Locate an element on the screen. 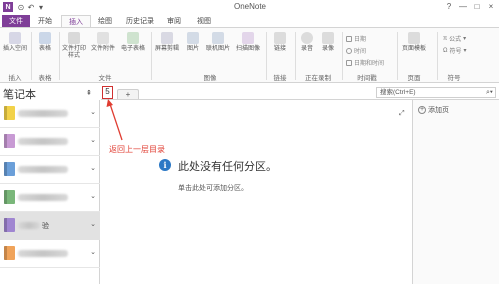 The width and height of the screenshot is (499, 284). minimize-button: — is located at coordinates (463, 6).